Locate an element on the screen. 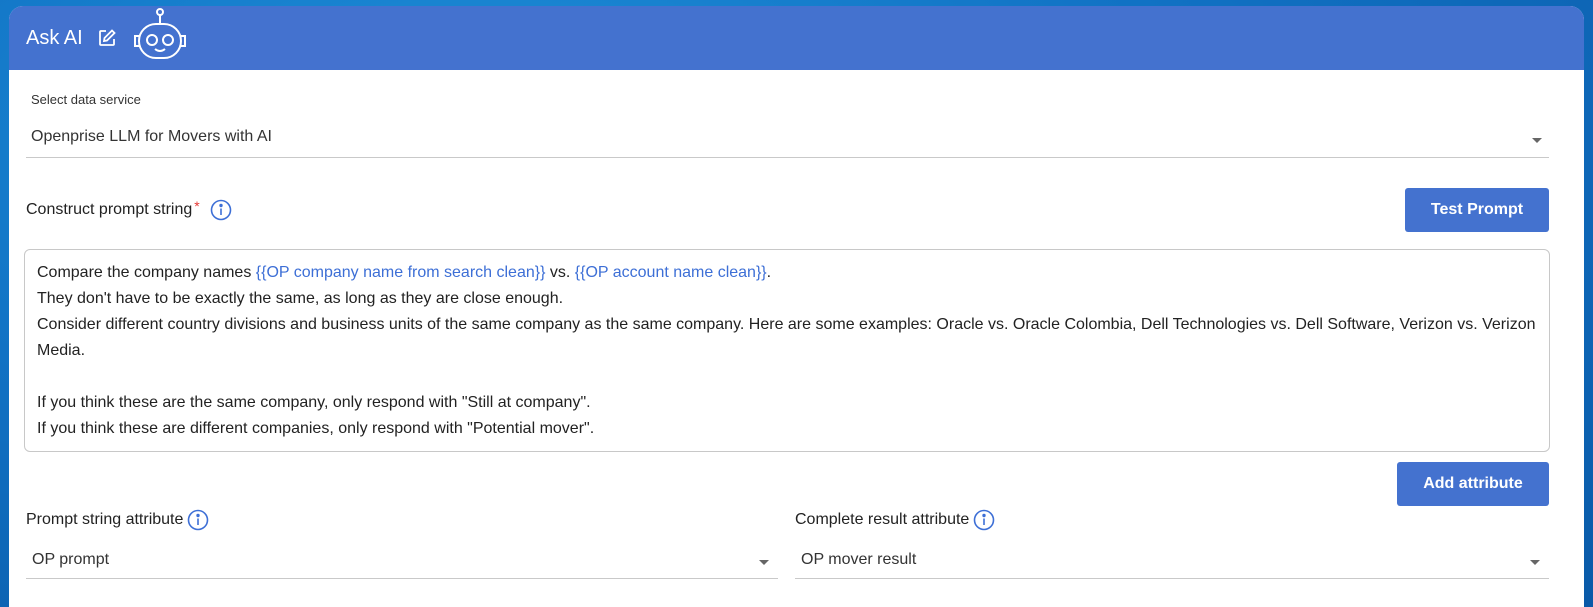 The width and height of the screenshot is (1593, 607). prompt-blank-line is located at coordinates (787, 377).